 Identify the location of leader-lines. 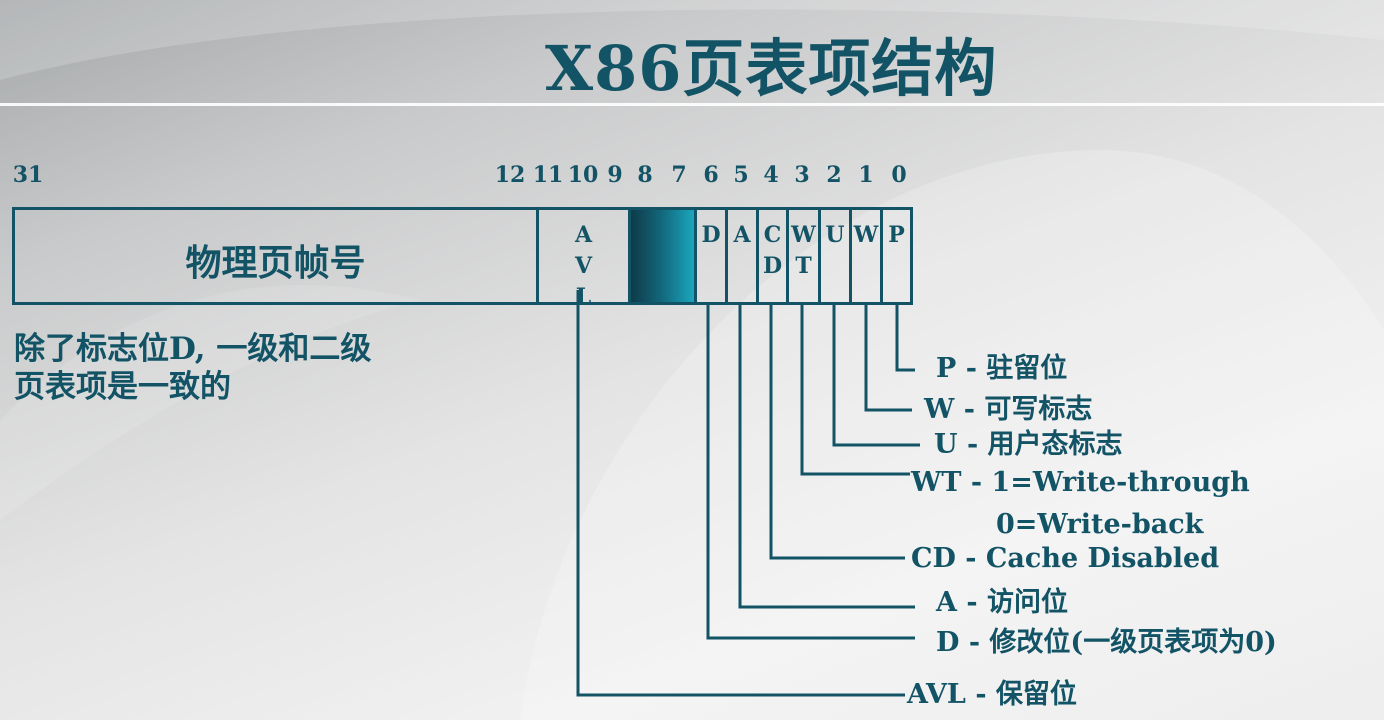
(748, 493).